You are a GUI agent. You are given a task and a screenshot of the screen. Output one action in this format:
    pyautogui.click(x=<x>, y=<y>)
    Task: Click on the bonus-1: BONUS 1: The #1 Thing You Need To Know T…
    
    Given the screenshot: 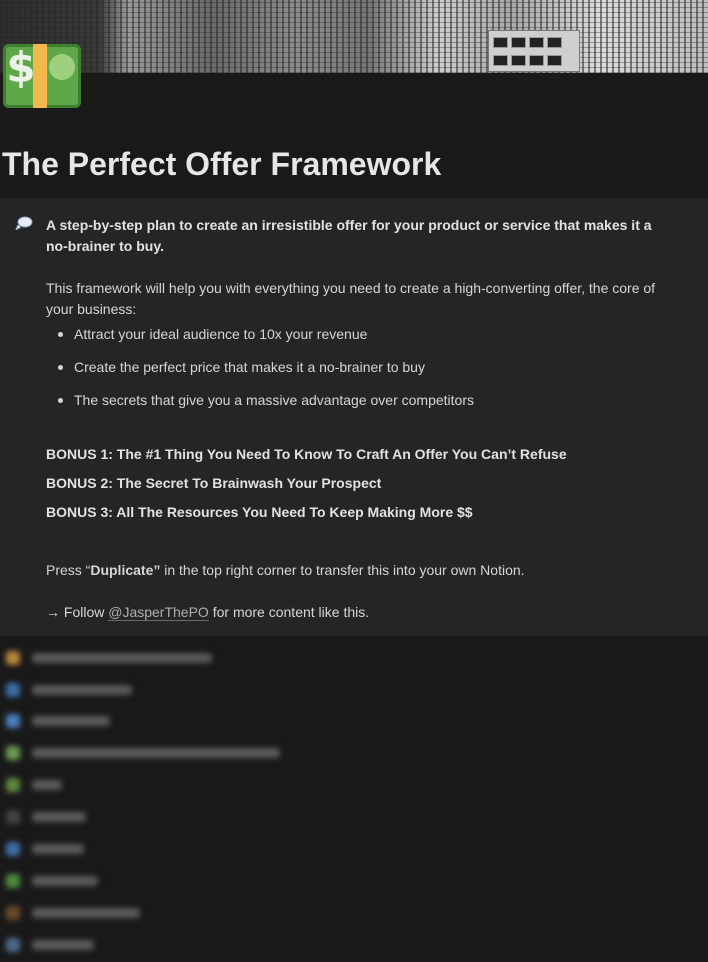 What is the action you would take?
    pyautogui.click(x=306, y=454)
    